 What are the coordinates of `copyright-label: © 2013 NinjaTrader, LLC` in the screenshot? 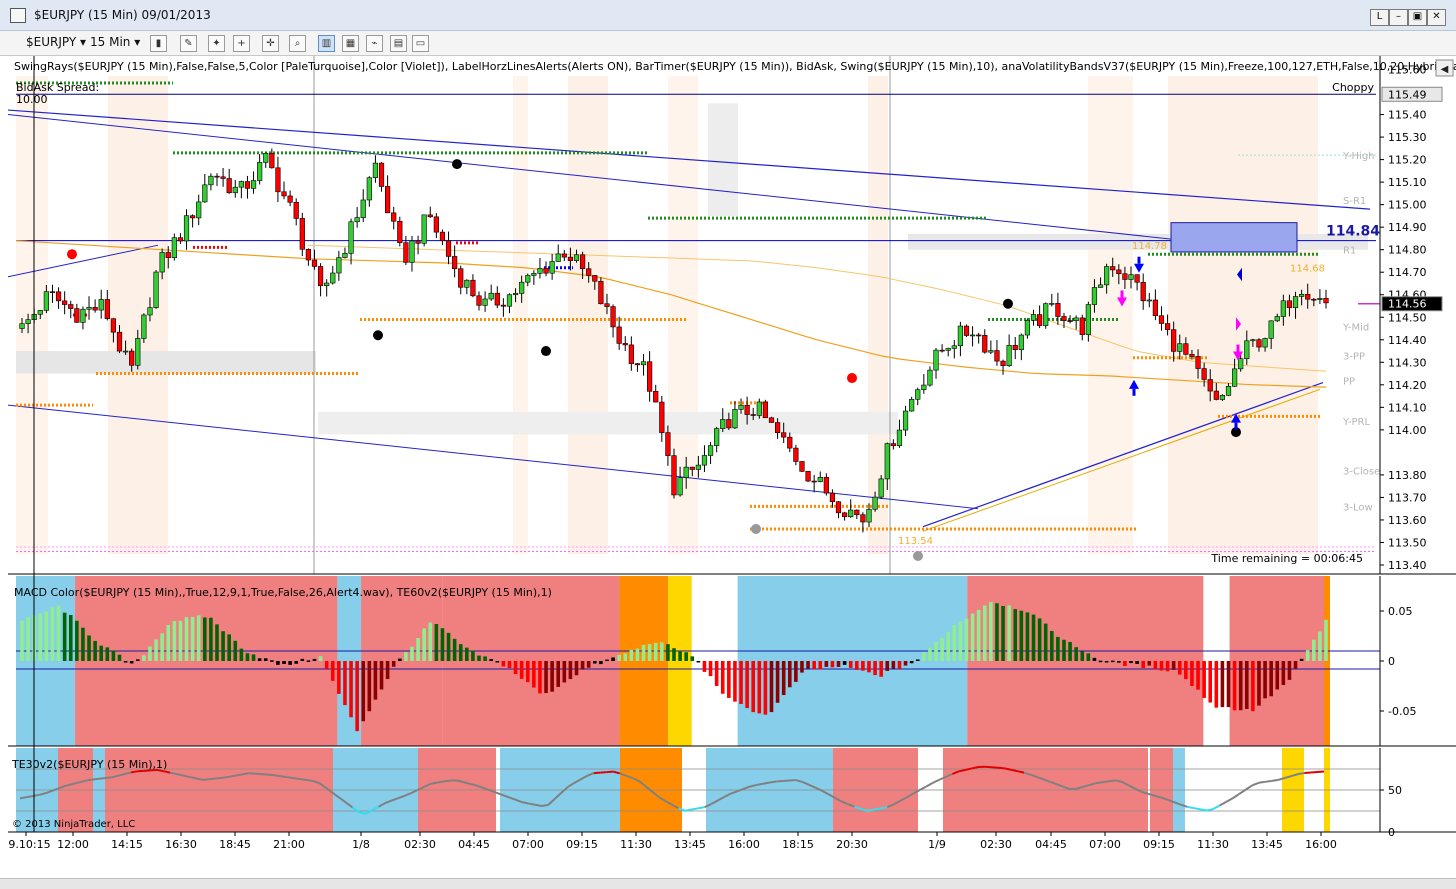 It's located at (73, 824).